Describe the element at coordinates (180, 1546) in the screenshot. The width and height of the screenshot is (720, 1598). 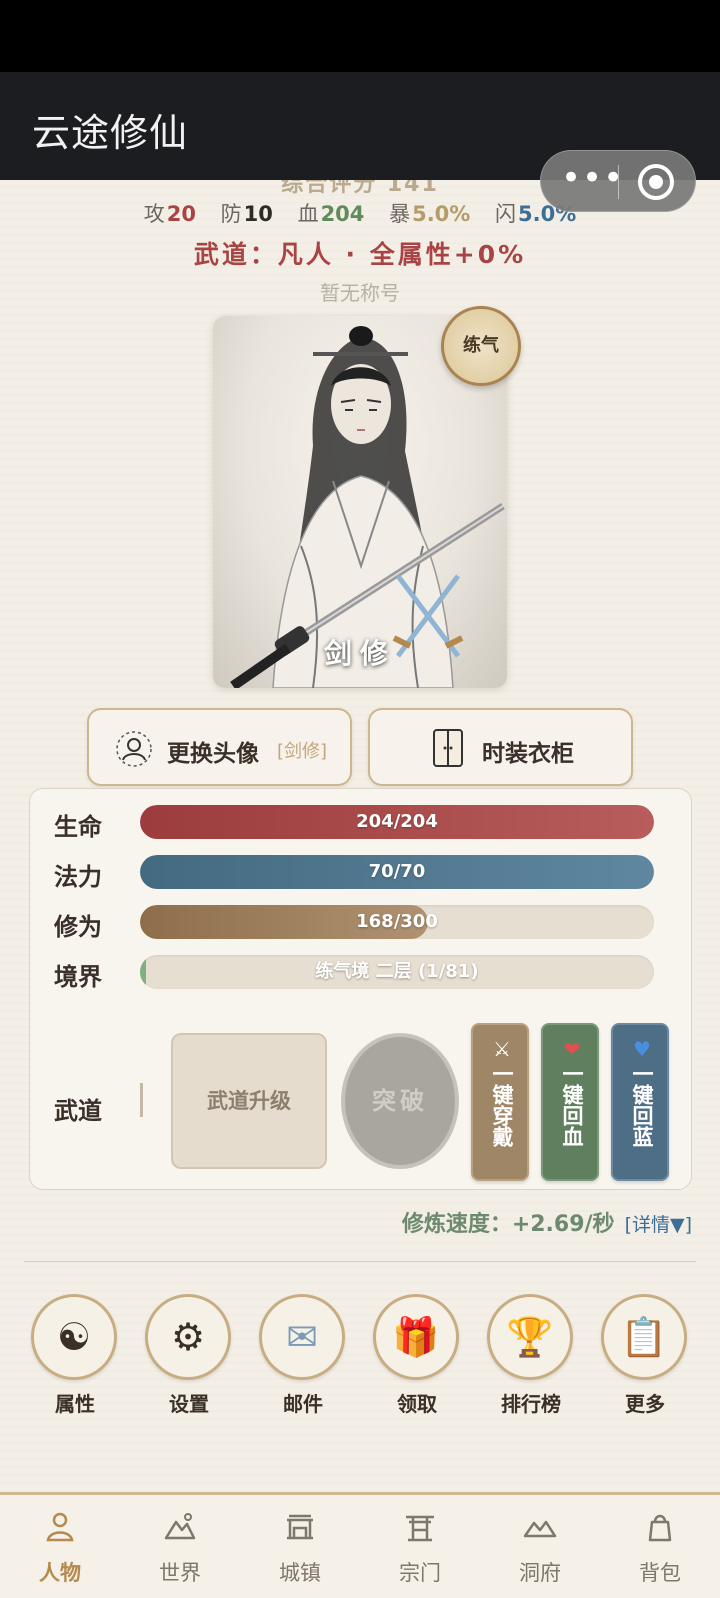
I see `tab-world: 世界` at that location.